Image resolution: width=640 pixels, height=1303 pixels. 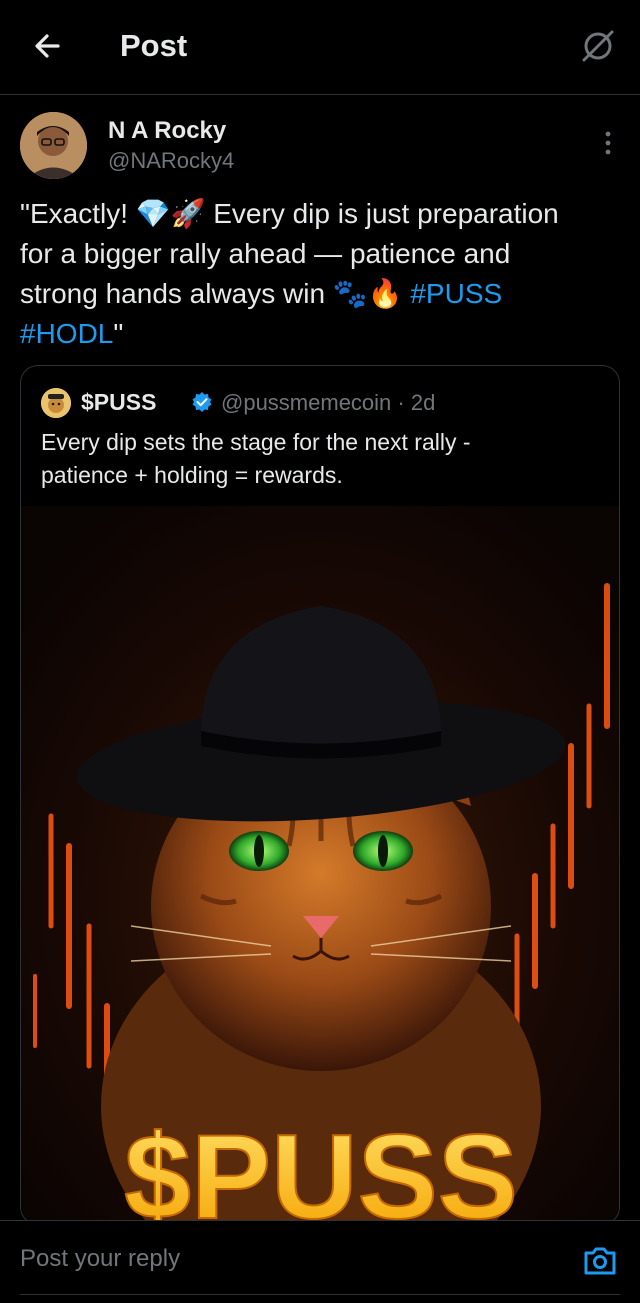 I want to click on post-line: #HODL", so click(x=320, y=334).